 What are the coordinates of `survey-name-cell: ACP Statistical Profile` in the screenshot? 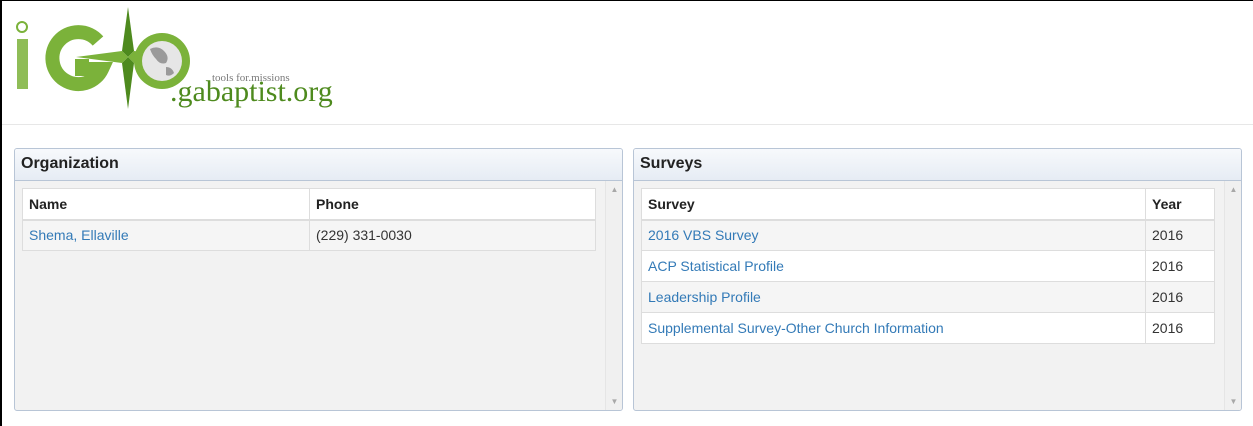 It's located at (893, 266).